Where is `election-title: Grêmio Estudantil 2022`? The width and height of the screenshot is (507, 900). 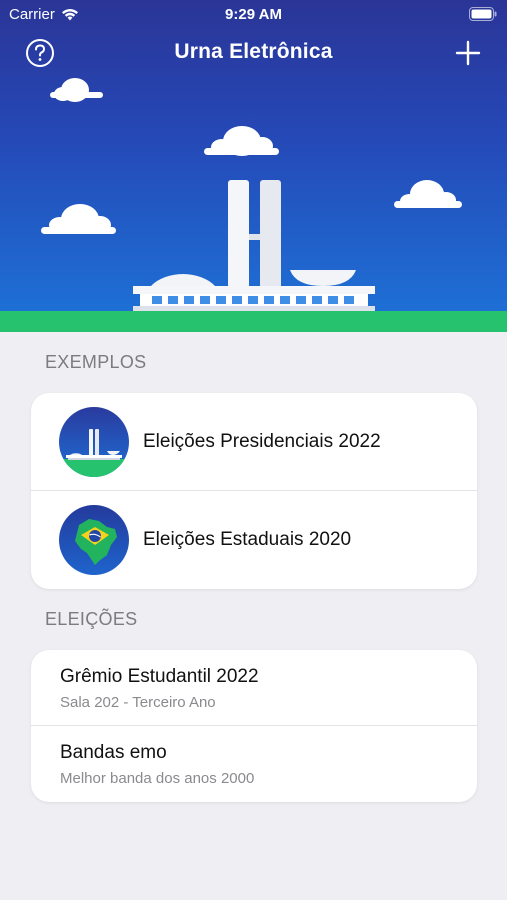 election-title: Grêmio Estudantil 2022 is located at coordinates (159, 676).